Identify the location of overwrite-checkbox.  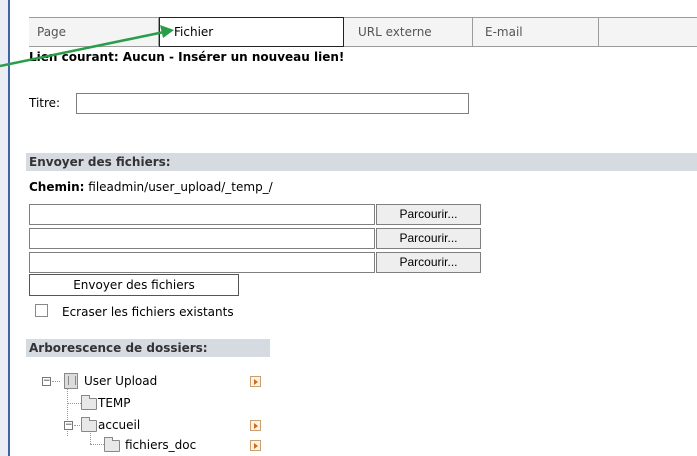
(41, 310).